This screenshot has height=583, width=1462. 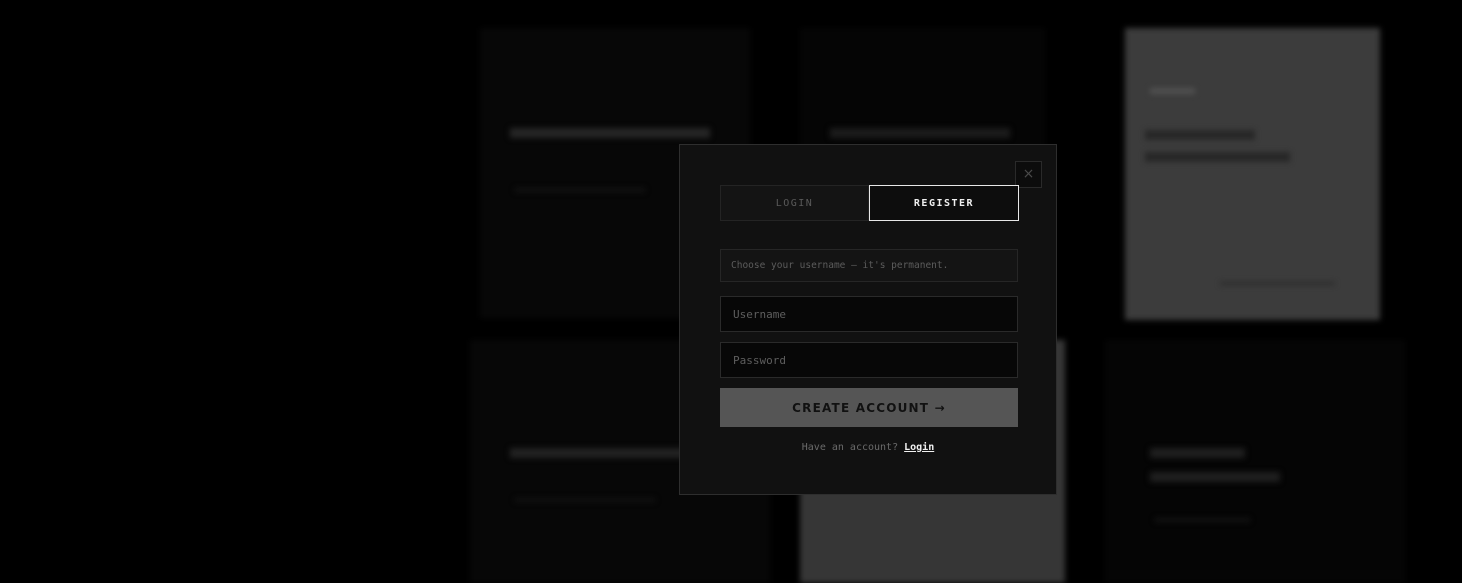 I want to click on username-input, so click(x=869, y=314).